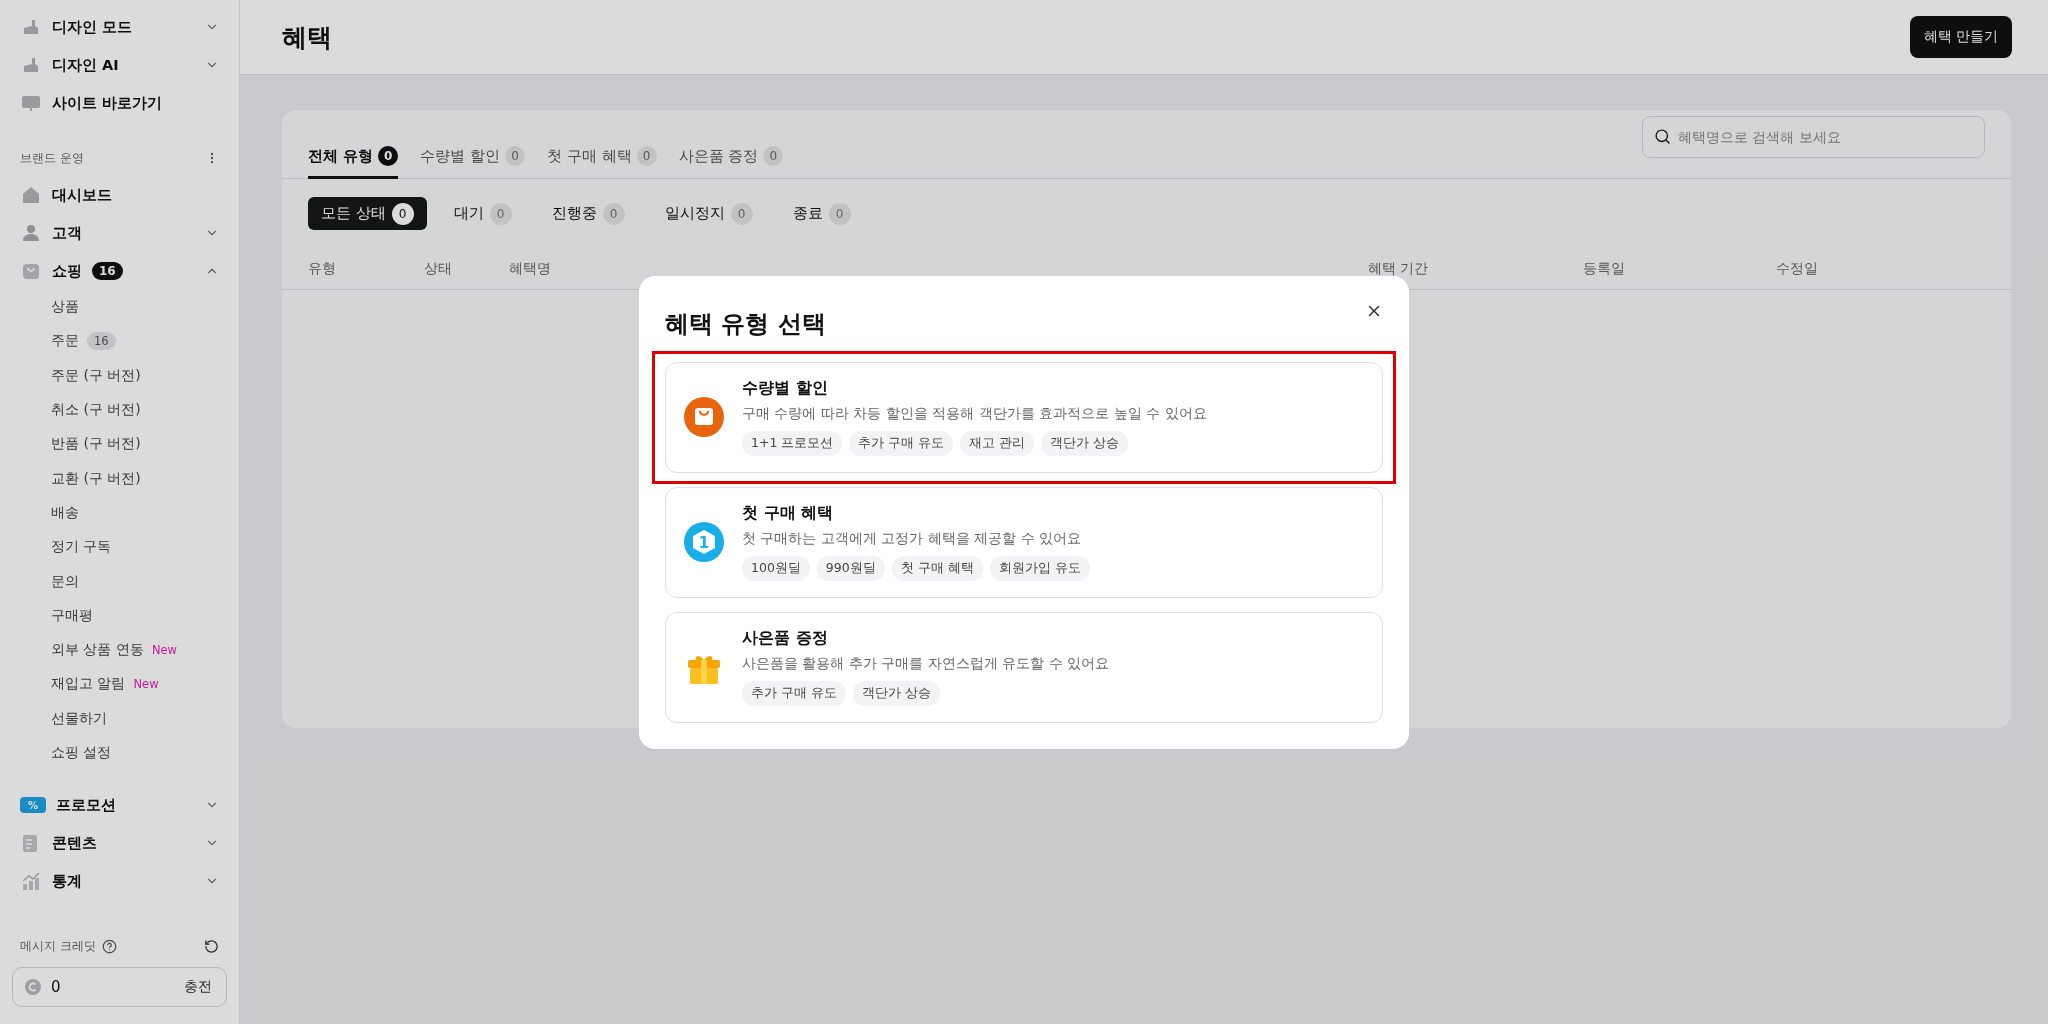  Describe the element at coordinates (1813, 137) in the screenshot. I see `search-field: 혜택명으로 검색해 보세요` at that location.